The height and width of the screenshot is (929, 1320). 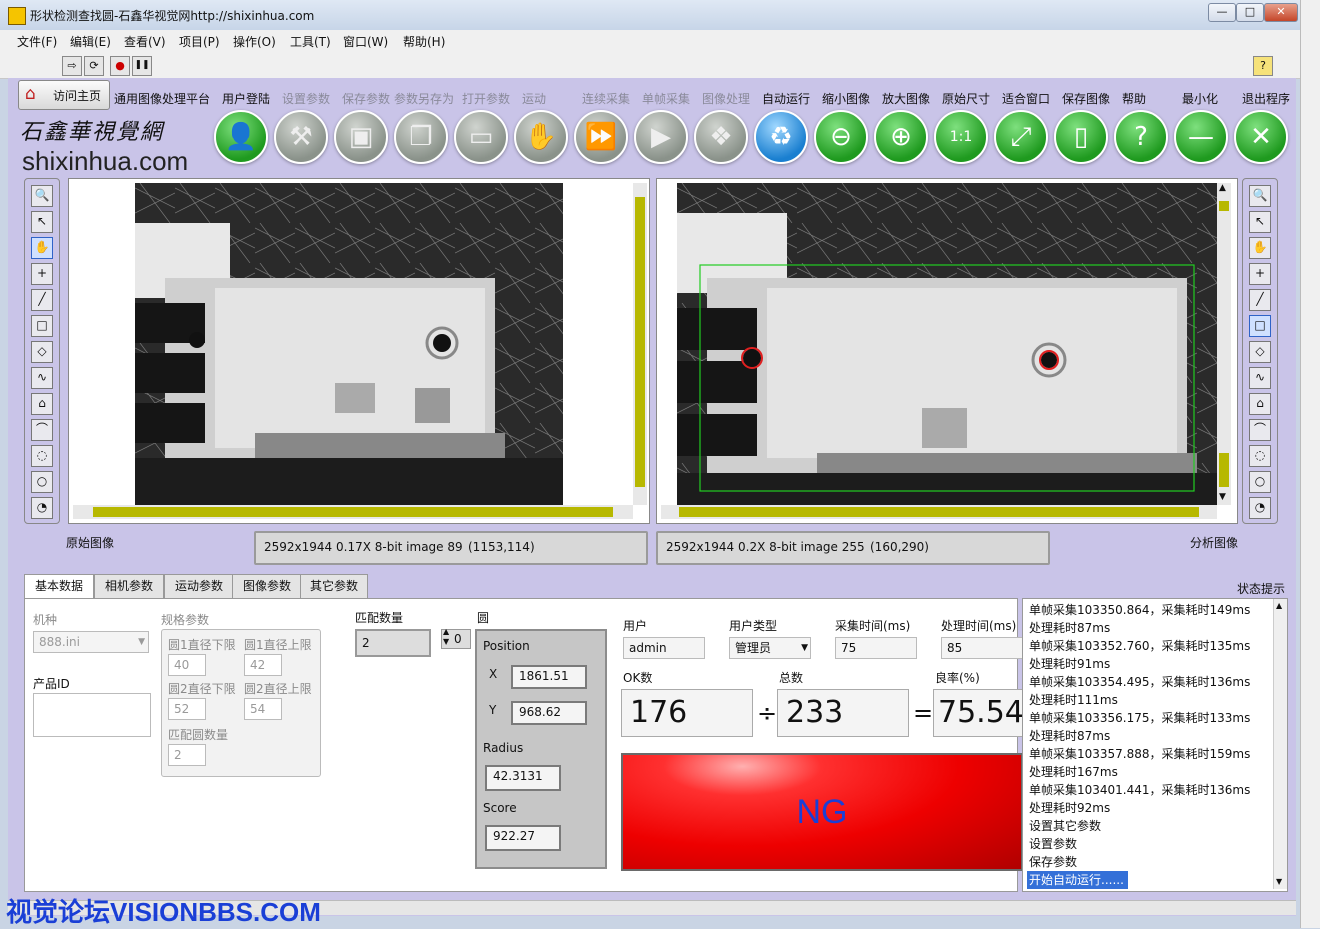 I want to click on status-log-scrollbar: ▲ ▼, so click(x=1280, y=744).